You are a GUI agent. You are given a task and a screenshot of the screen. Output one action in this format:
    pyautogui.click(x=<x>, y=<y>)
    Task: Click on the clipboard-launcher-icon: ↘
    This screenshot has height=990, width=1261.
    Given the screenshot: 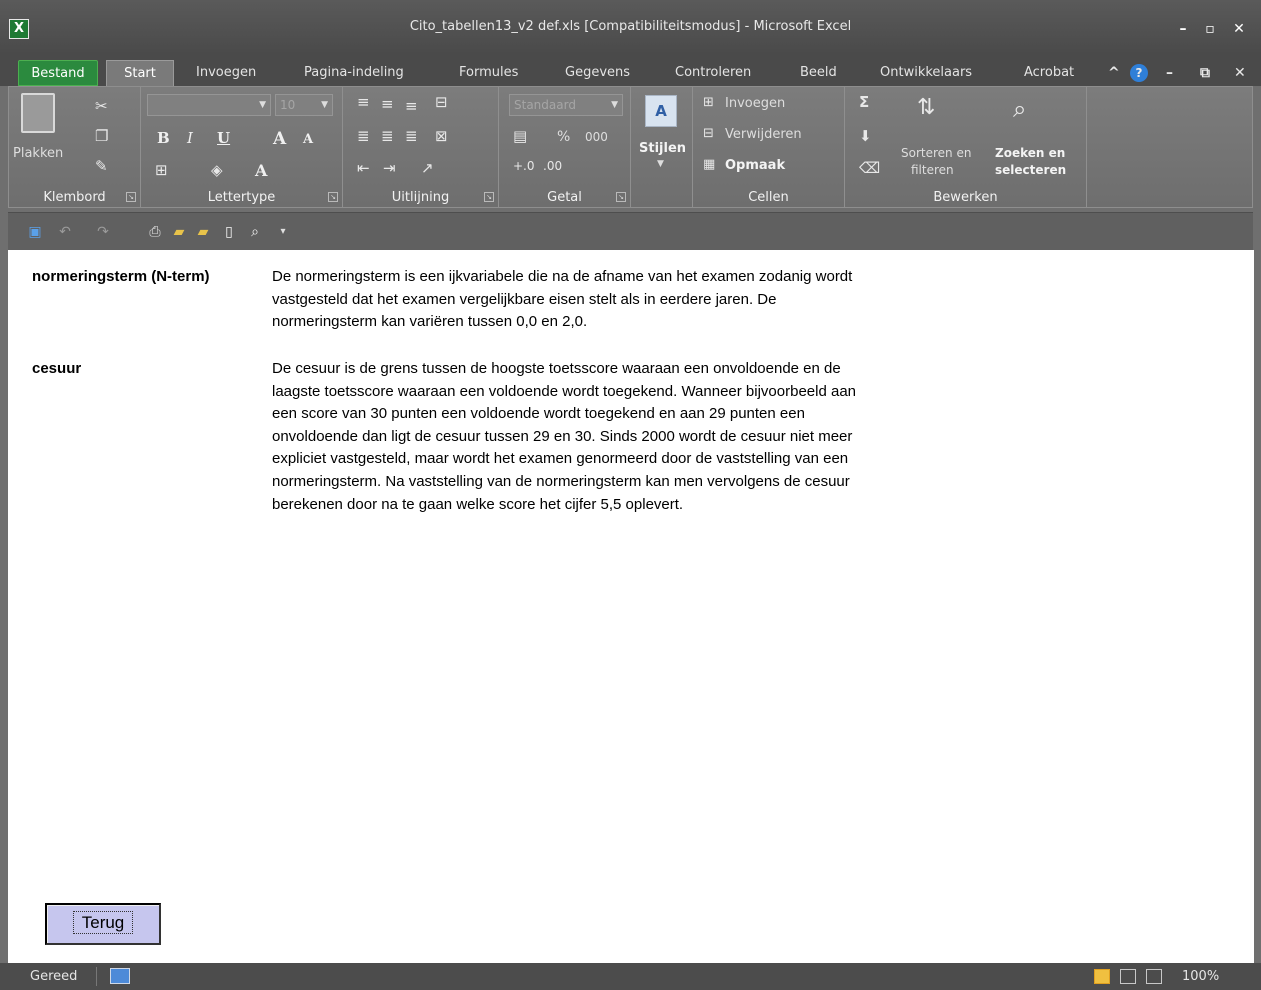 What is the action you would take?
    pyautogui.click(x=131, y=197)
    